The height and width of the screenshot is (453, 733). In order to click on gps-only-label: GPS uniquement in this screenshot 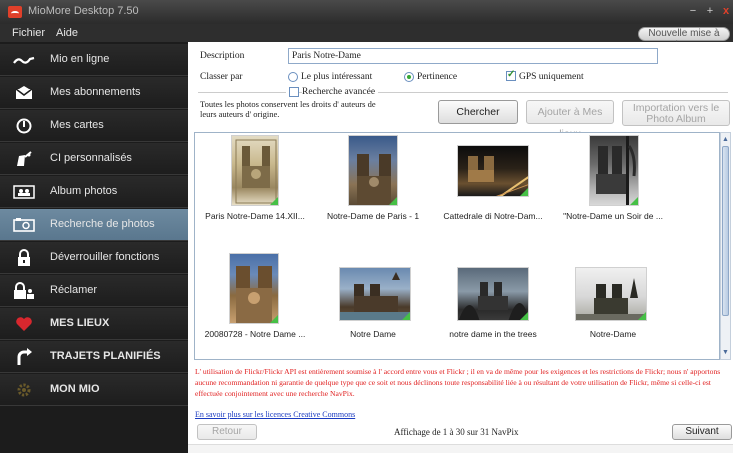, I will do `click(551, 77)`.